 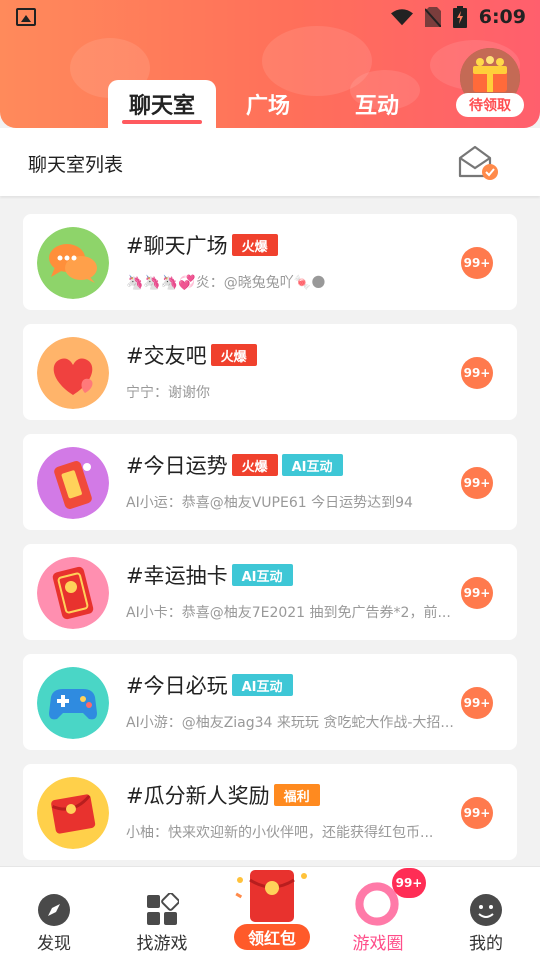 I want to click on reward-chest-button: 待领取, so click(x=490, y=84).